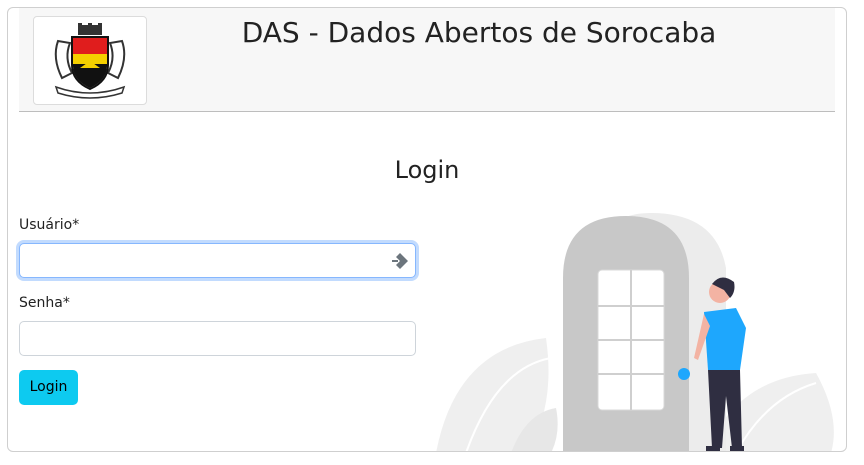 Image resolution: width=864 pixels, height=465 pixels. What do you see at coordinates (217, 338) in the screenshot?
I see `password-input` at bounding box center [217, 338].